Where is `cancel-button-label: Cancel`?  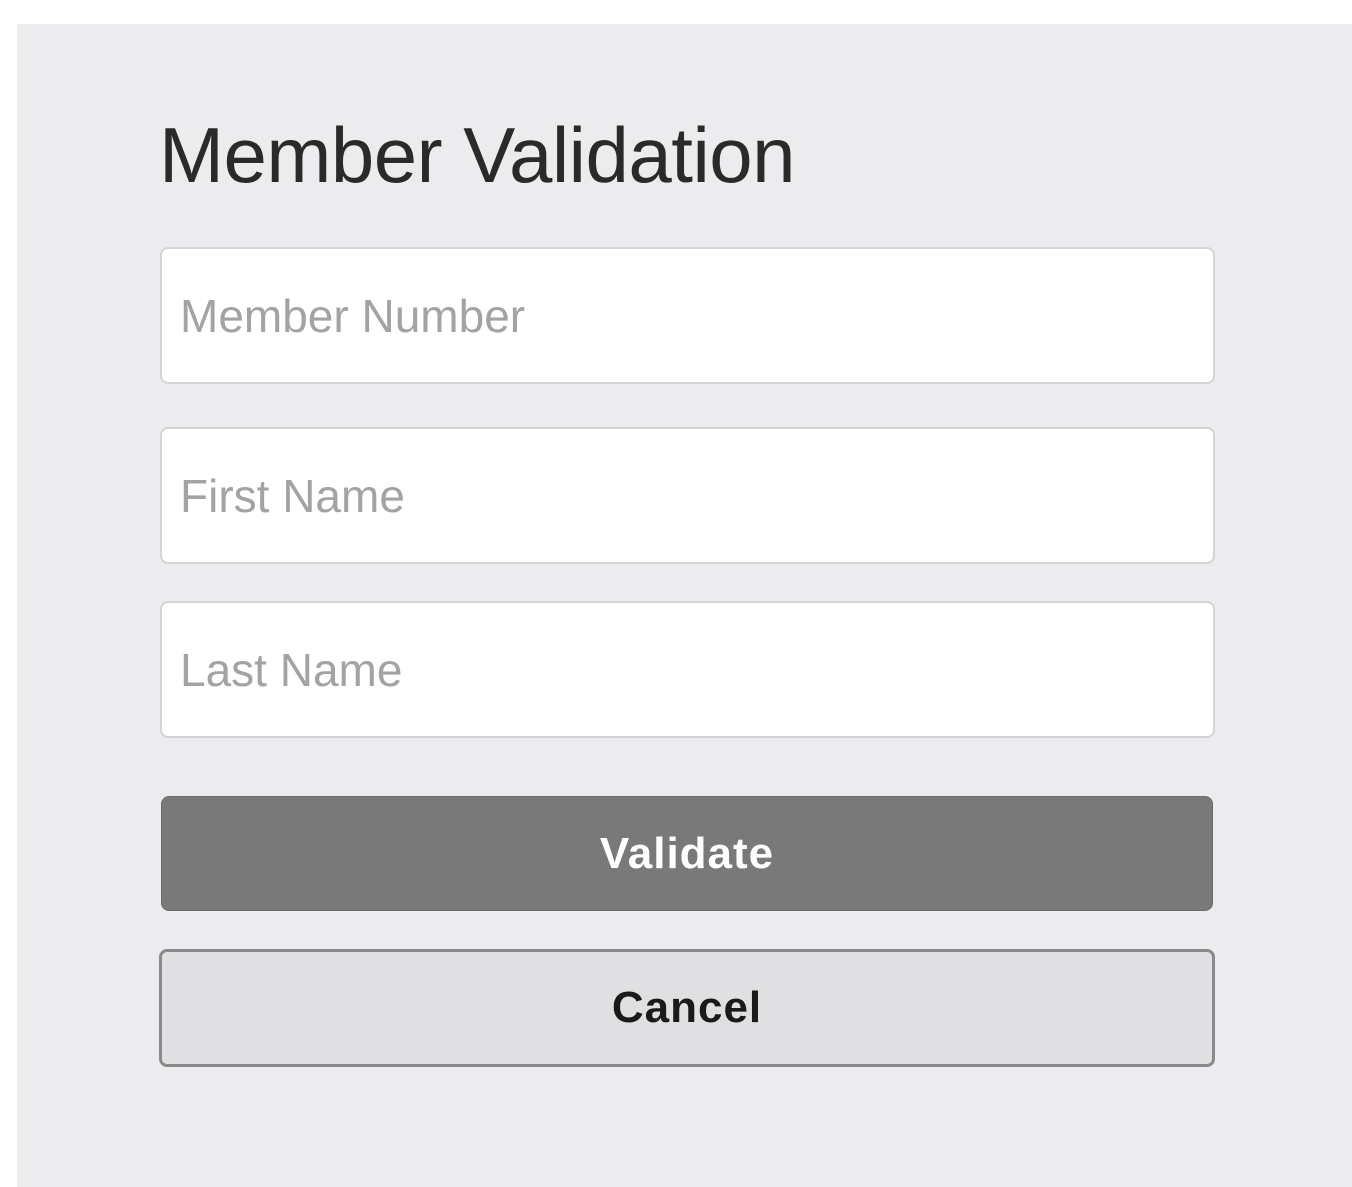
cancel-button-label: Cancel is located at coordinates (687, 1007).